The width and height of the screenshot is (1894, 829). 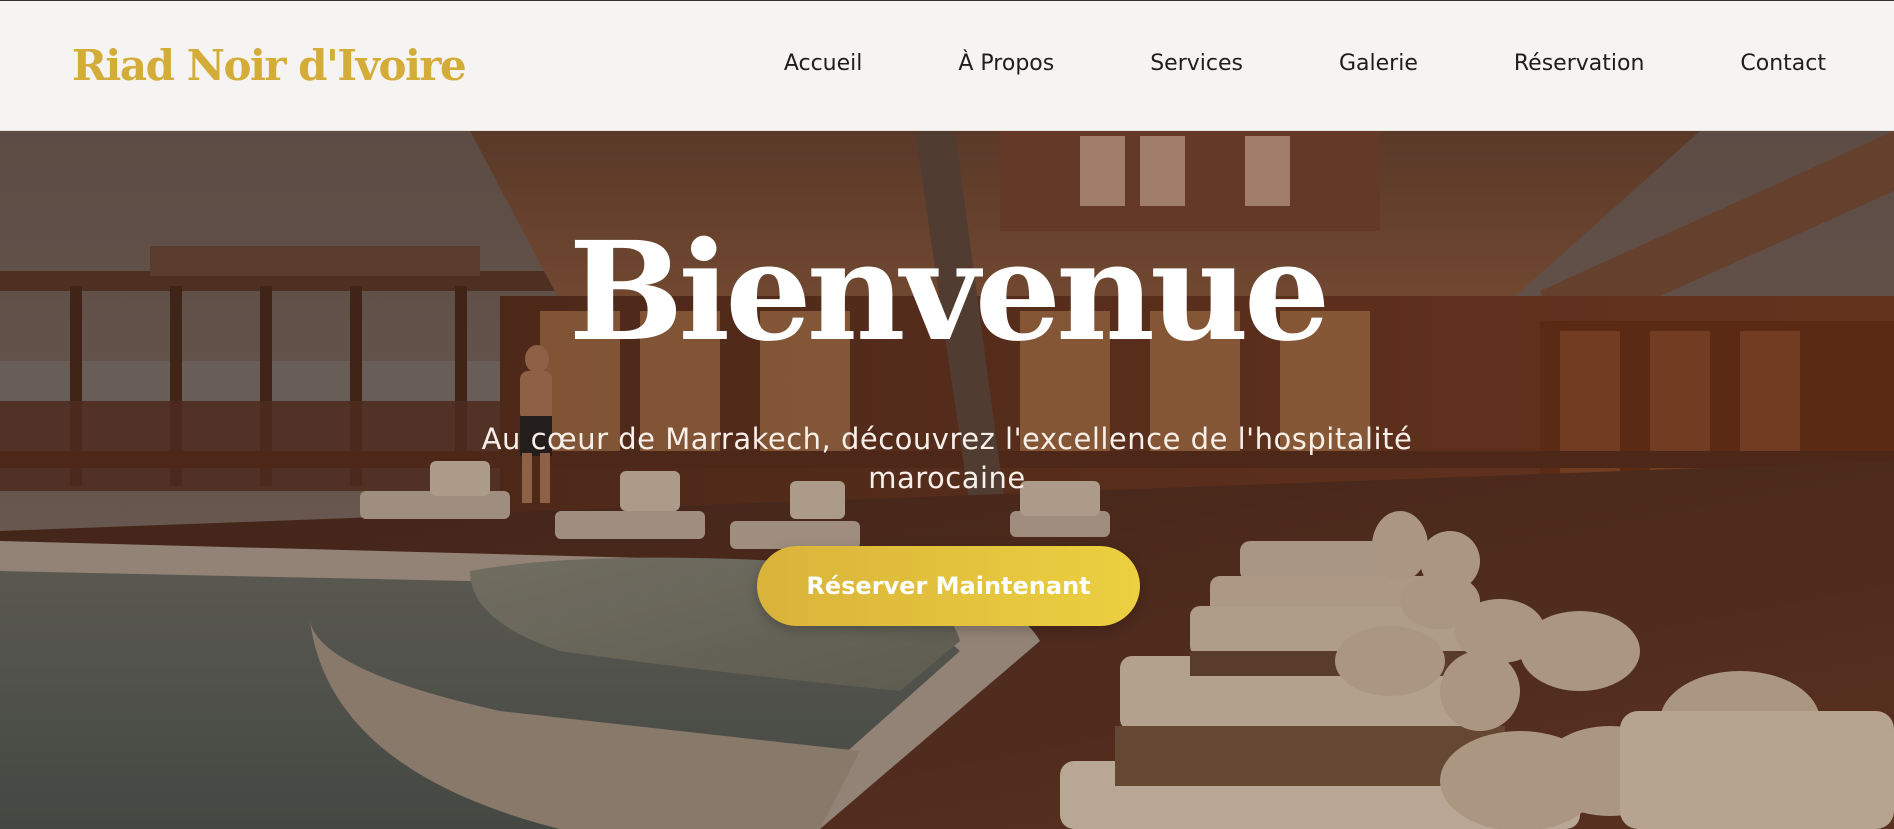 What do you see at coordinates (1783, 63) in the screenshot?
I see `nav-link-contact: Contact` at bounding box center [1783, 63].